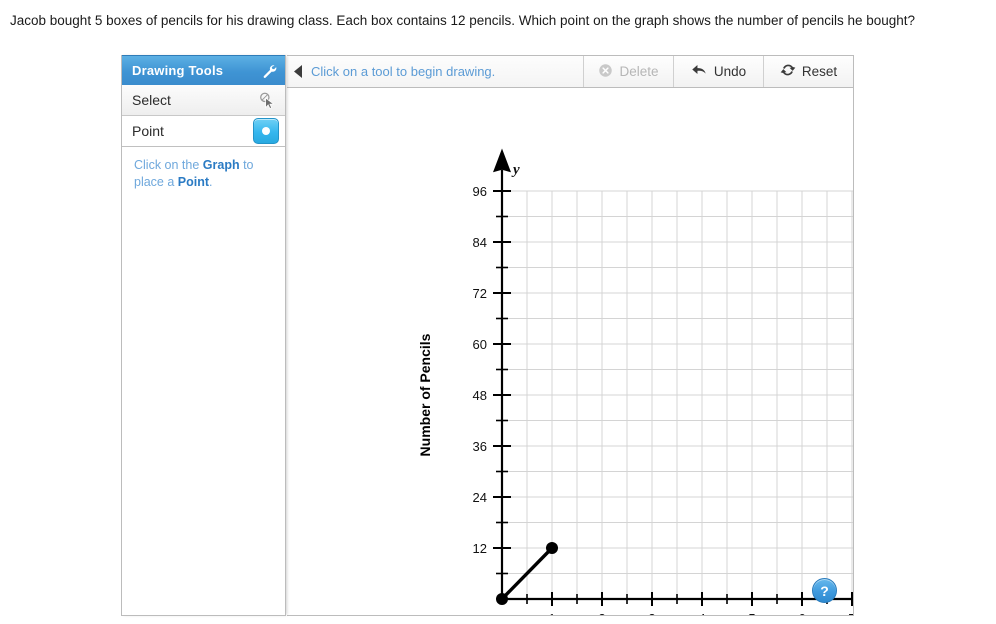 Image resolution: width=996 pixels, height=624 pixels. Describe the element at coordinates (480, 446) in the screenshot. I see `y-tick-label: 36` at that location.